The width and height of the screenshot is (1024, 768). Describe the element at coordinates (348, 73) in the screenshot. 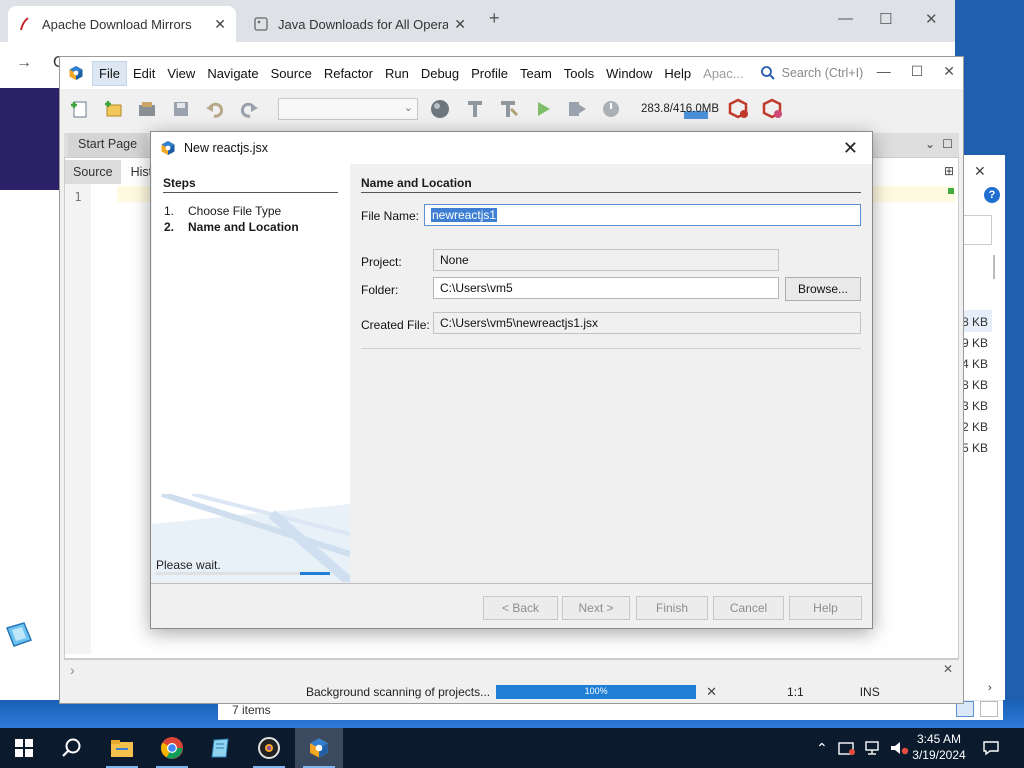

I see `menu-refactor: Refactor` at that location.